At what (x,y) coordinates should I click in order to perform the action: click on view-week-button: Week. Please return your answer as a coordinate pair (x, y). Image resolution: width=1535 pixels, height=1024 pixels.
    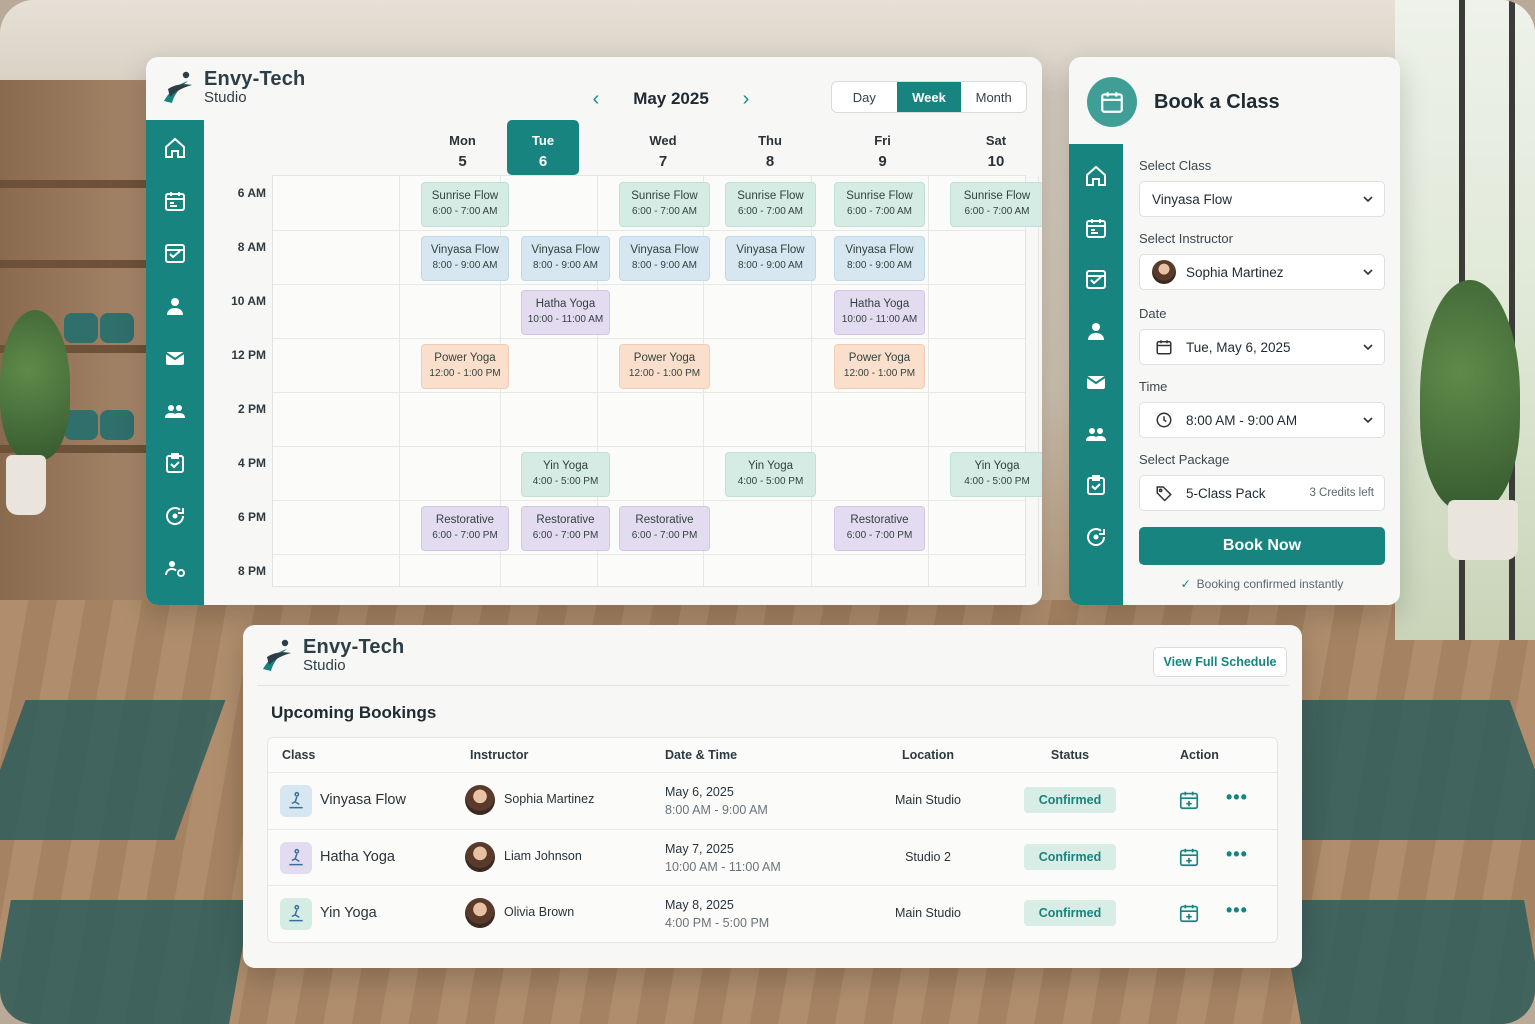
    Looking at the image, I should click on (929, 97).